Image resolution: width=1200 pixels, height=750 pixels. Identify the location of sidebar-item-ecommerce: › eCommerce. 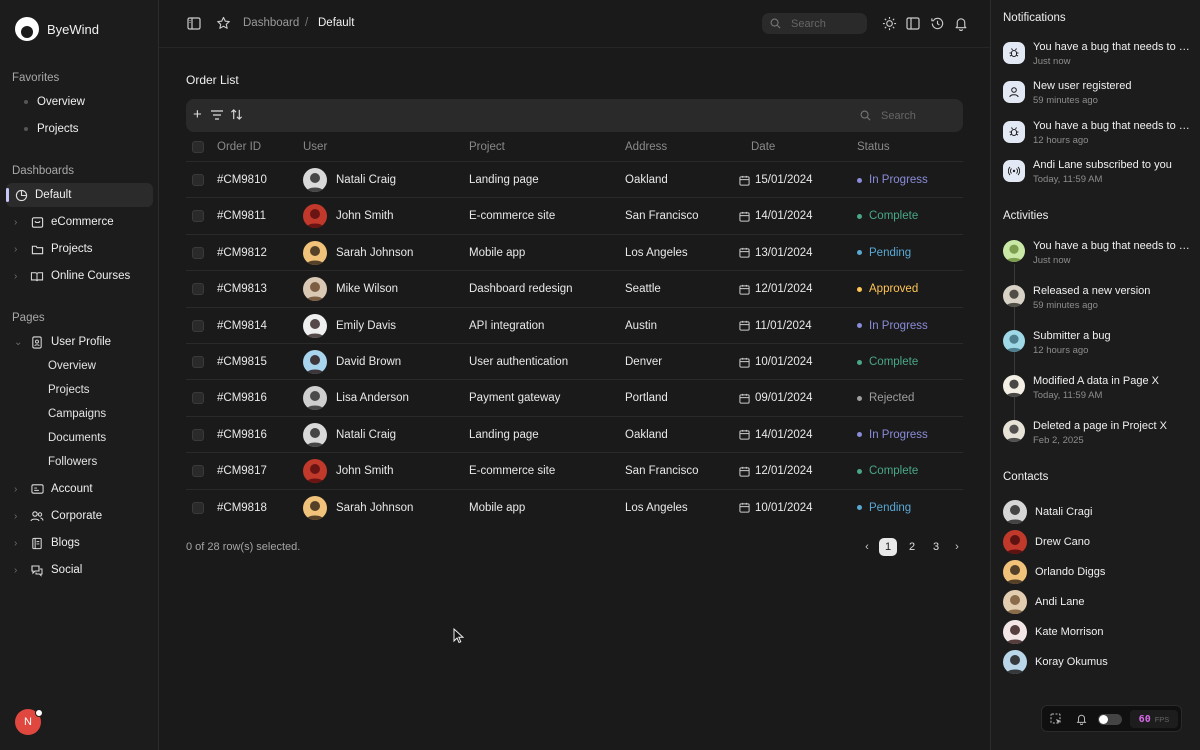
(64, 222).